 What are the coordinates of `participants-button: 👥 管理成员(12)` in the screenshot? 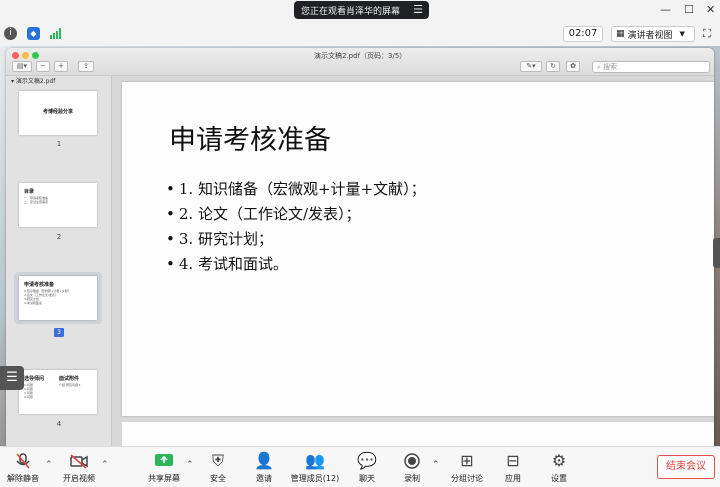 It's located at (315, 468).